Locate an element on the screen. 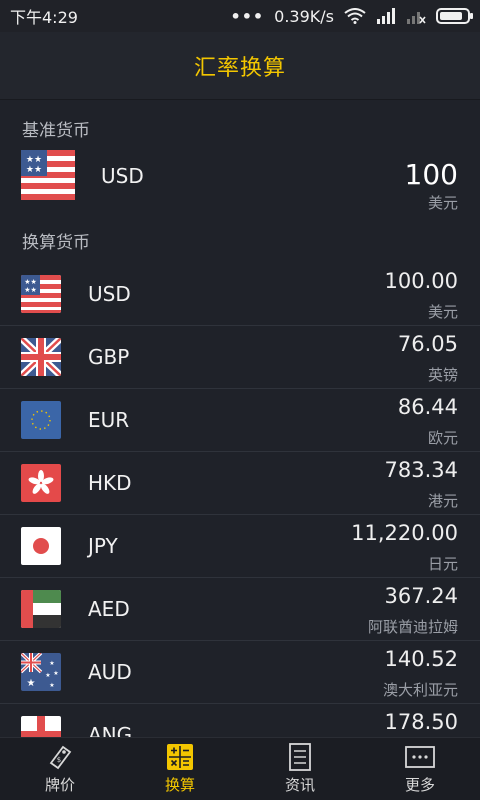 This screenshot has height=800, width=480. eu-flag-icon is located at coordinates (41, 420).